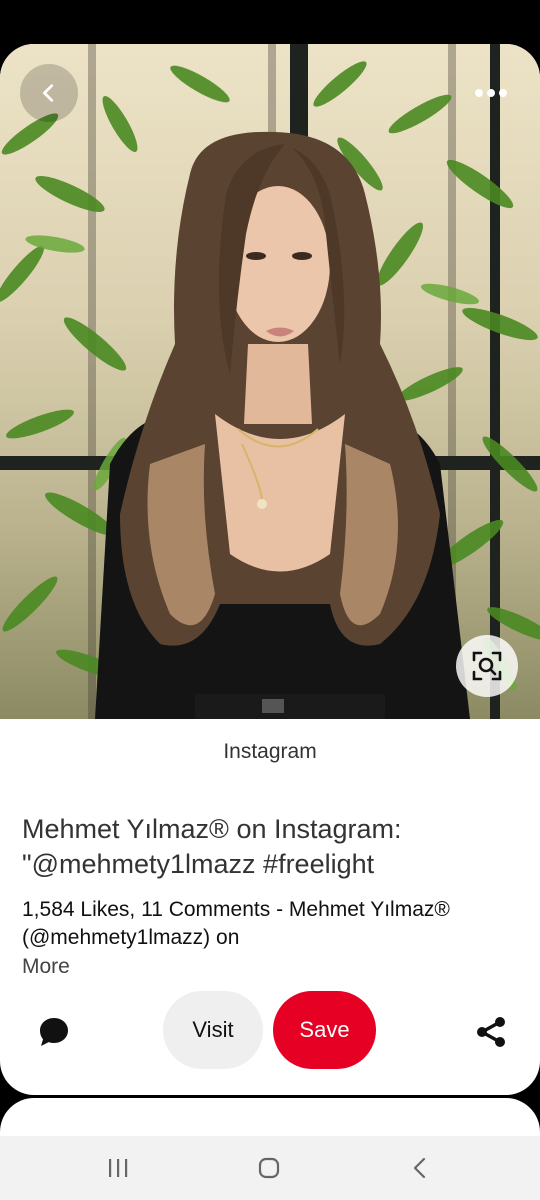 The height and width of the screenshot is (1200, 540). I want to click on home-icon, so click(269, 1168).